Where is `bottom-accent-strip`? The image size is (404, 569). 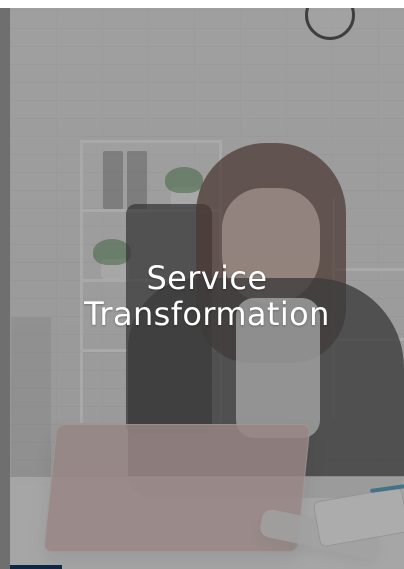 bottom-accent-strip is located at coordinates (36, 567).